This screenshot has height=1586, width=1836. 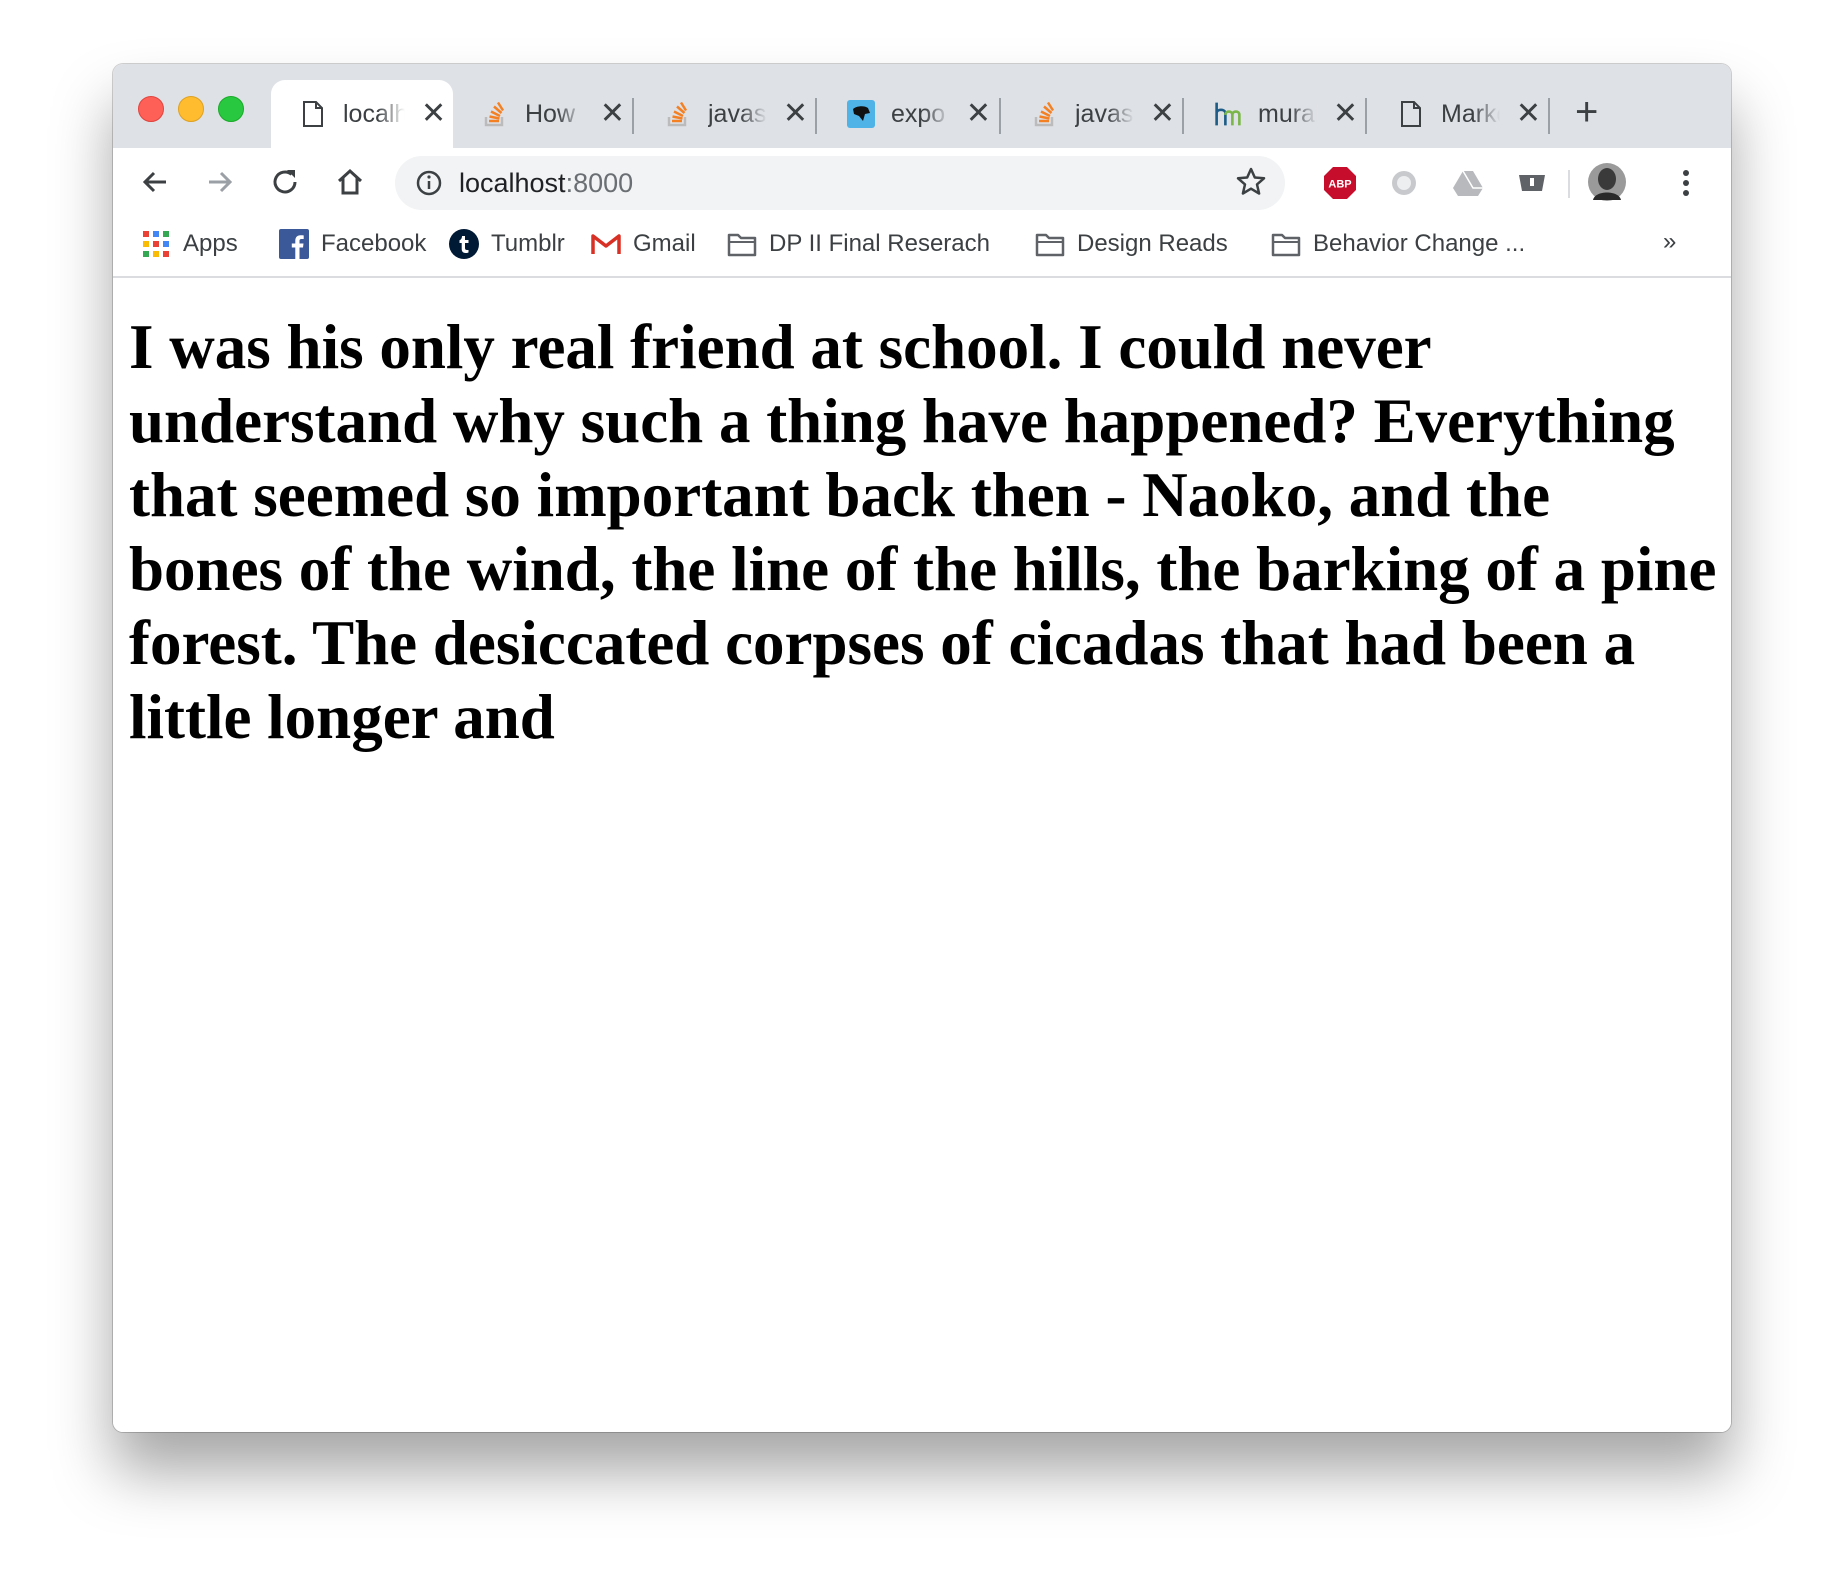 What do you see at coordinates (1287, 113) in the screenshot?
I see `tab-title: muralis` at bounding box center [1287, 113].